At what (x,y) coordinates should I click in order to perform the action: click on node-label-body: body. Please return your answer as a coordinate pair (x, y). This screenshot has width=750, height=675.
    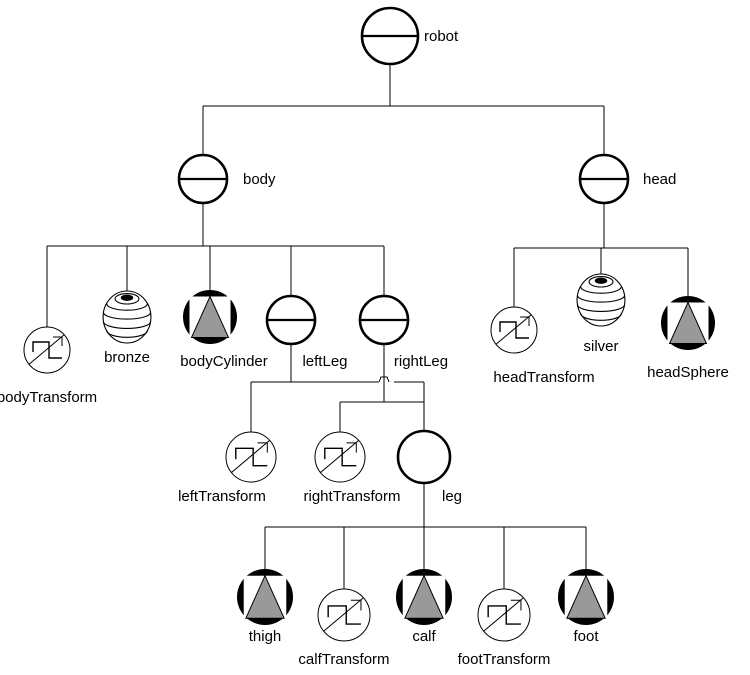
    Looking at the image, I should click on (259, 179).